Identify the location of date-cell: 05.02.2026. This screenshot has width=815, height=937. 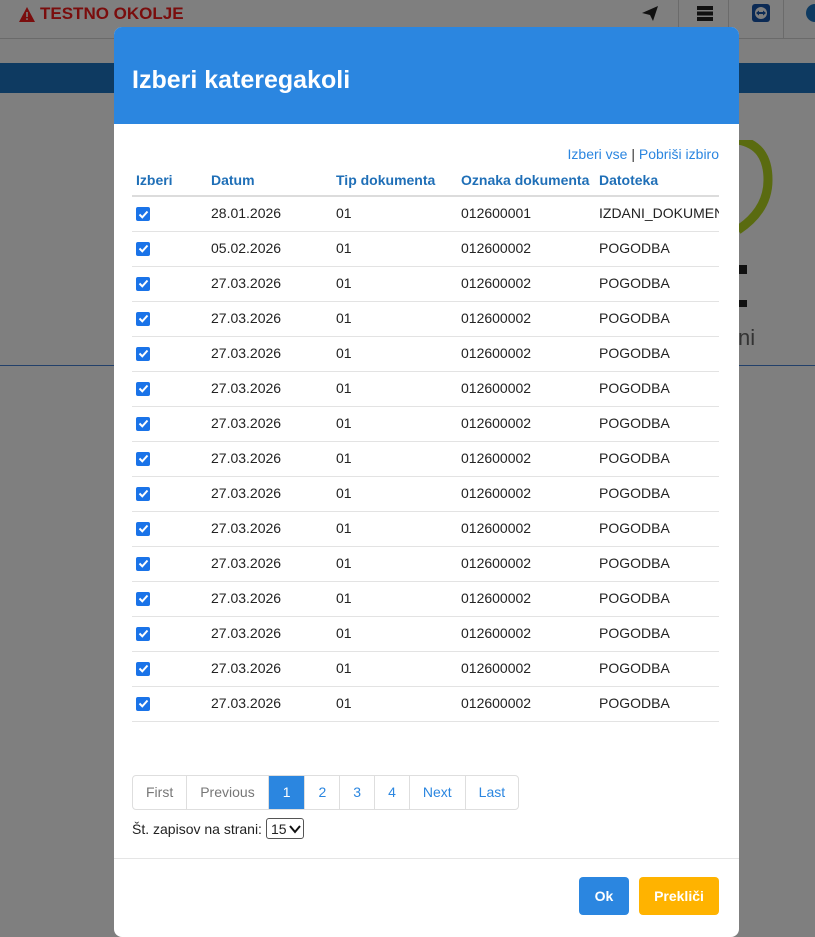
(269, 249).